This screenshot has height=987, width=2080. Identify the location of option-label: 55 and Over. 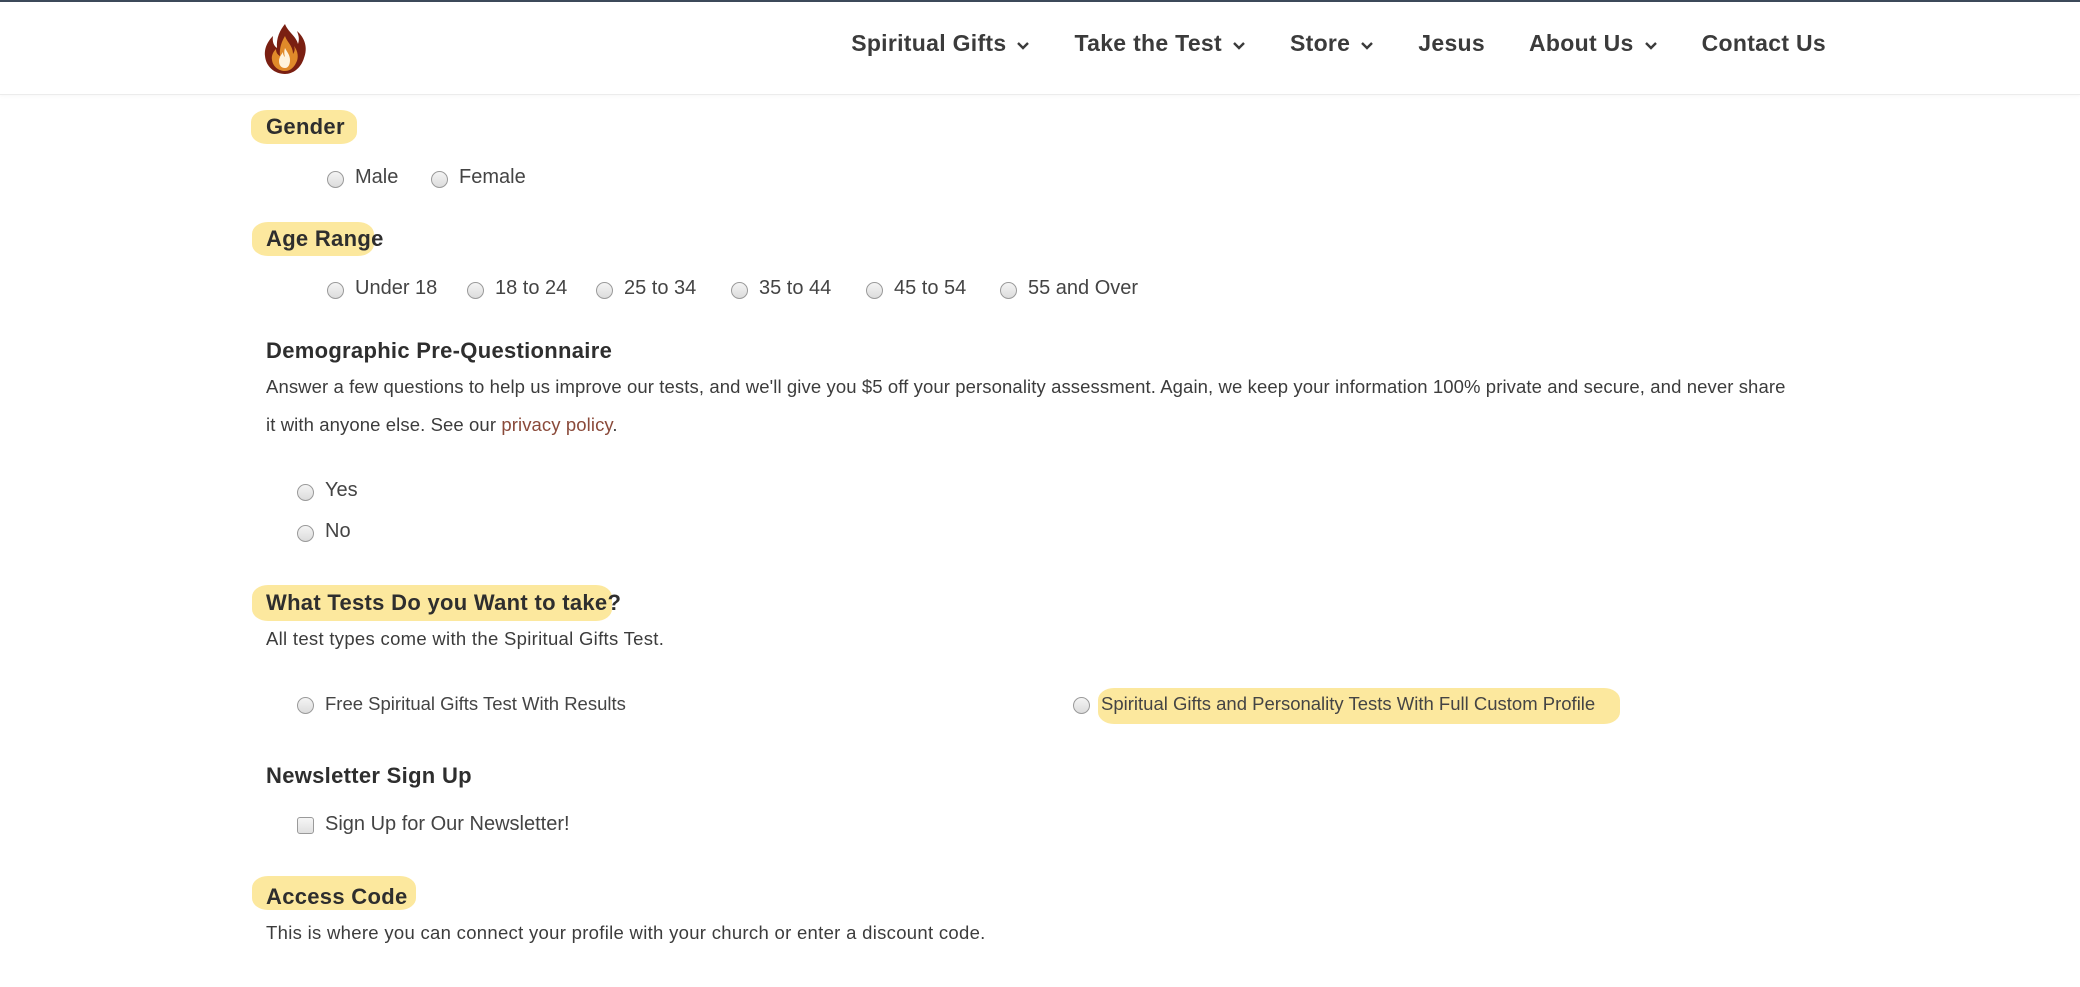
(1083, 288).